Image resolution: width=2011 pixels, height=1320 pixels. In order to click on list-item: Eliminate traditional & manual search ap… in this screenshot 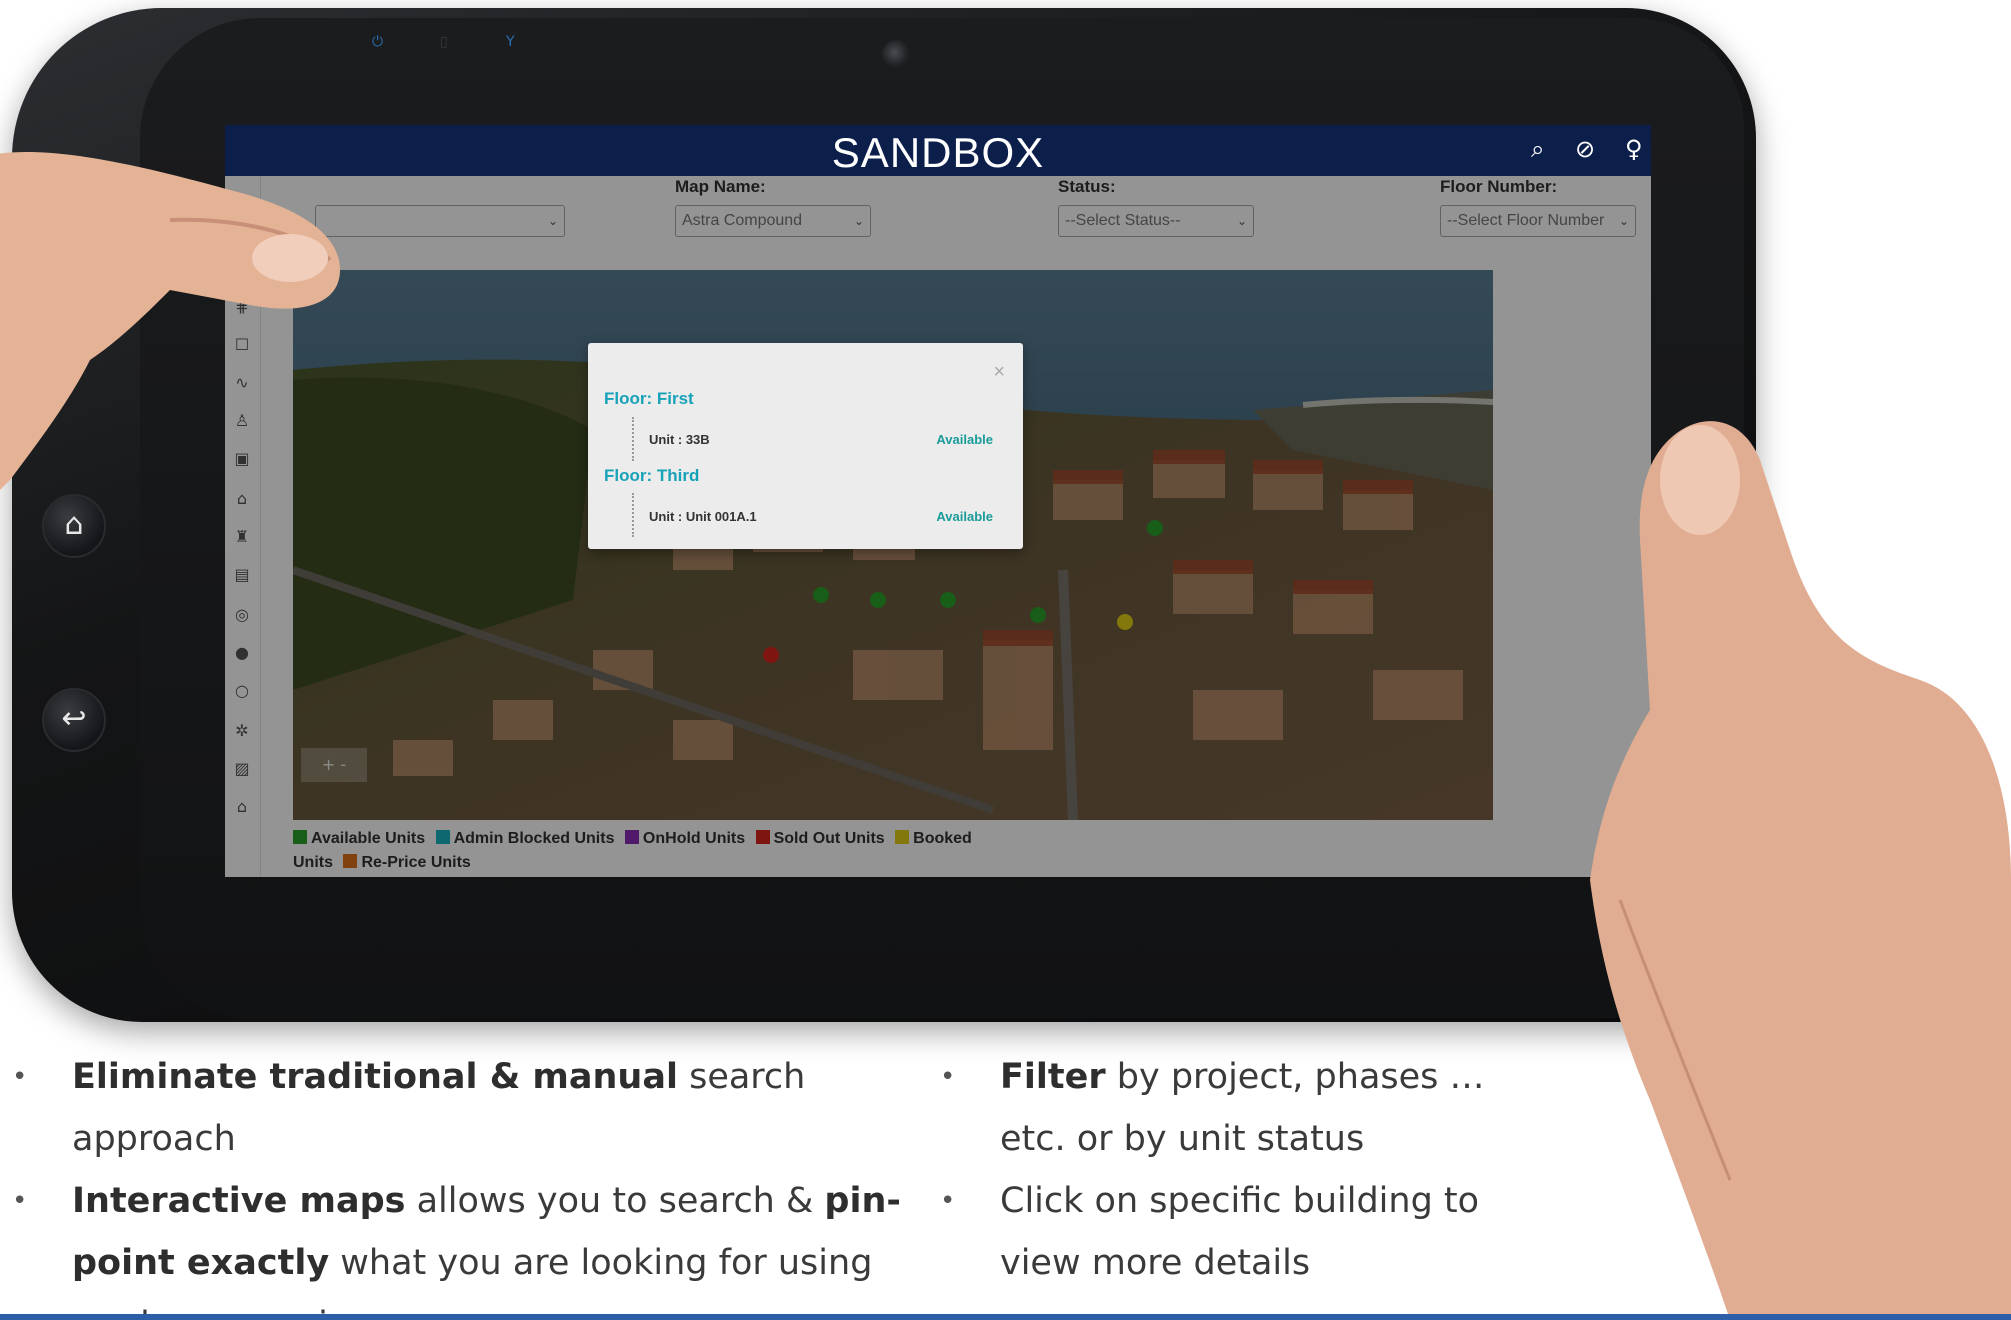, I will do `click(457, 1108)`.